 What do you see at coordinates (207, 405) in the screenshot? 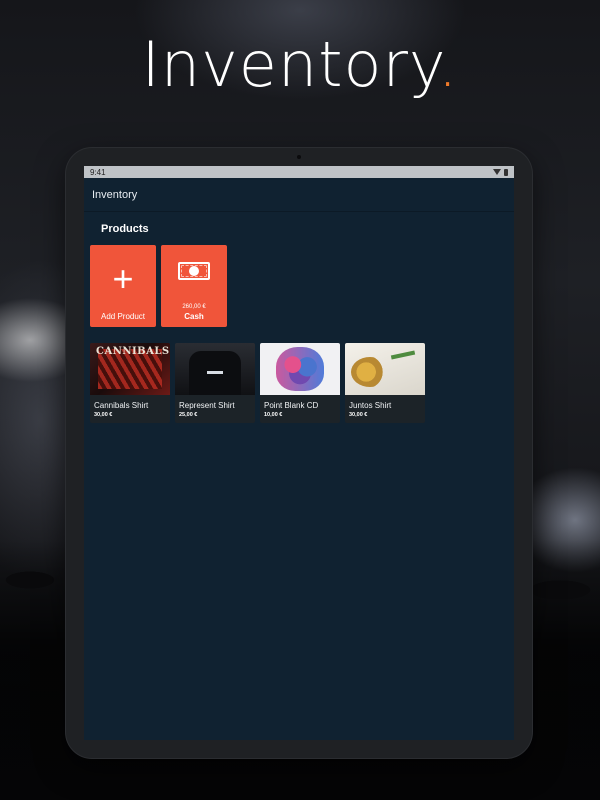
I see `product-name: Represent Shirt` at bounding box center [207, 405].